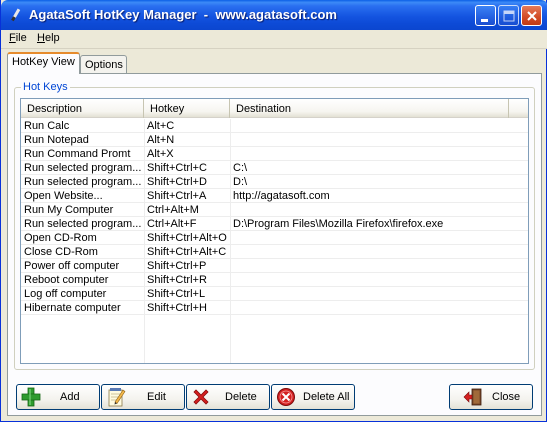  Describe the element at coordinates (506, 397) in the screenshot. I see `close-label: Close` at that location.